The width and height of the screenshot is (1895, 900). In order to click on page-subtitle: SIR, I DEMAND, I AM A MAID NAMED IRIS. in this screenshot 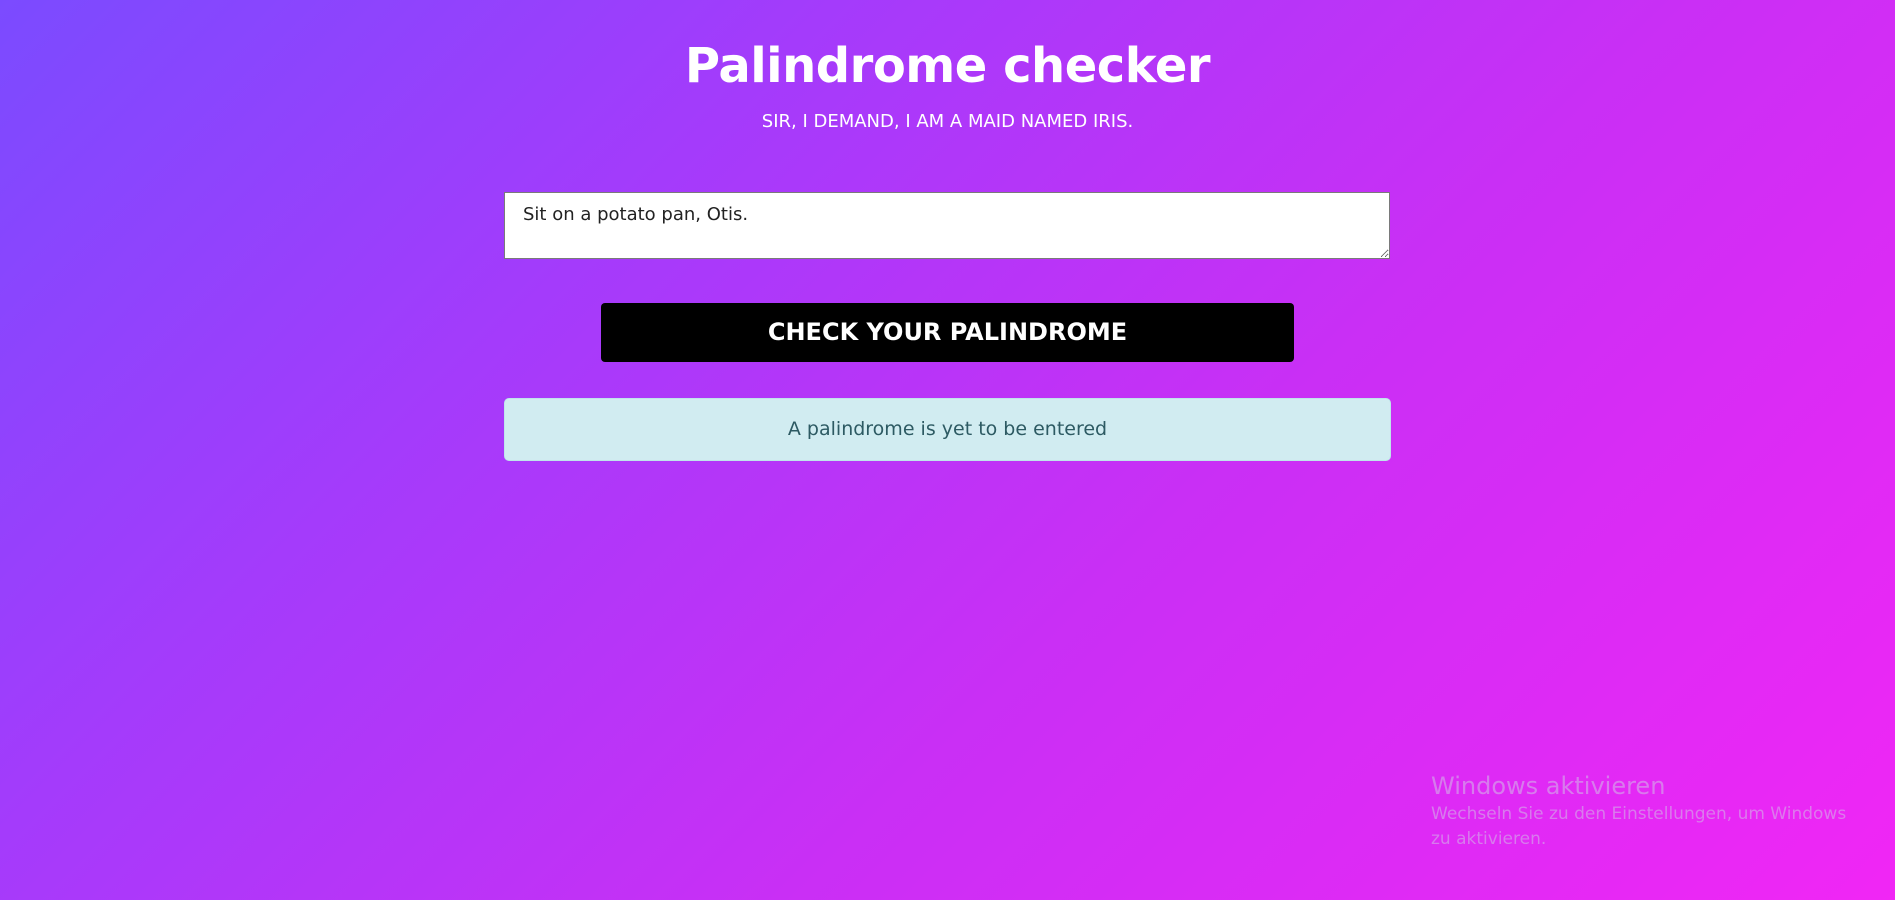, I will do `click(947, 121)`.